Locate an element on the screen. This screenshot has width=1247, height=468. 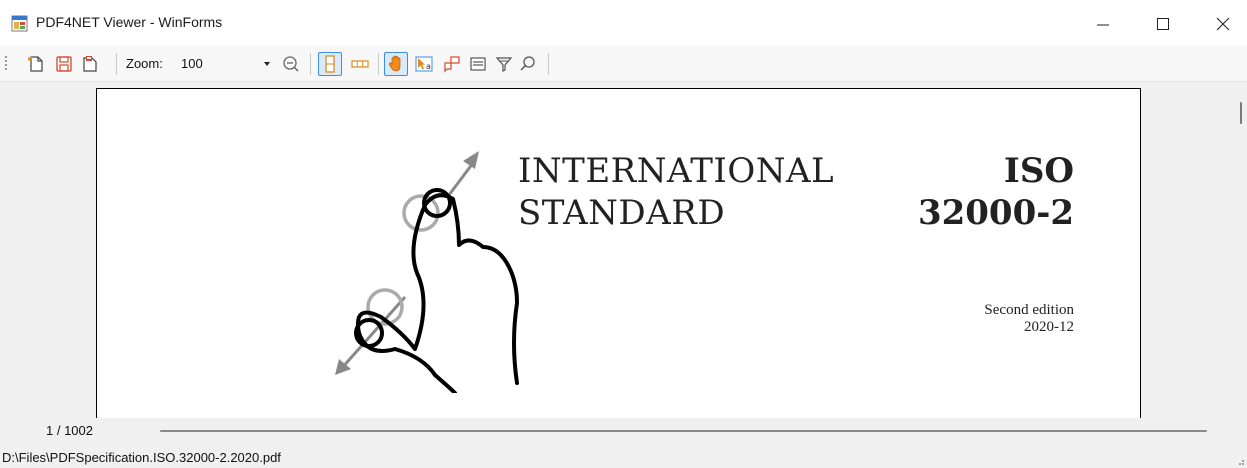
document-date: 2020-12 is located at coordinates (1049, 327).